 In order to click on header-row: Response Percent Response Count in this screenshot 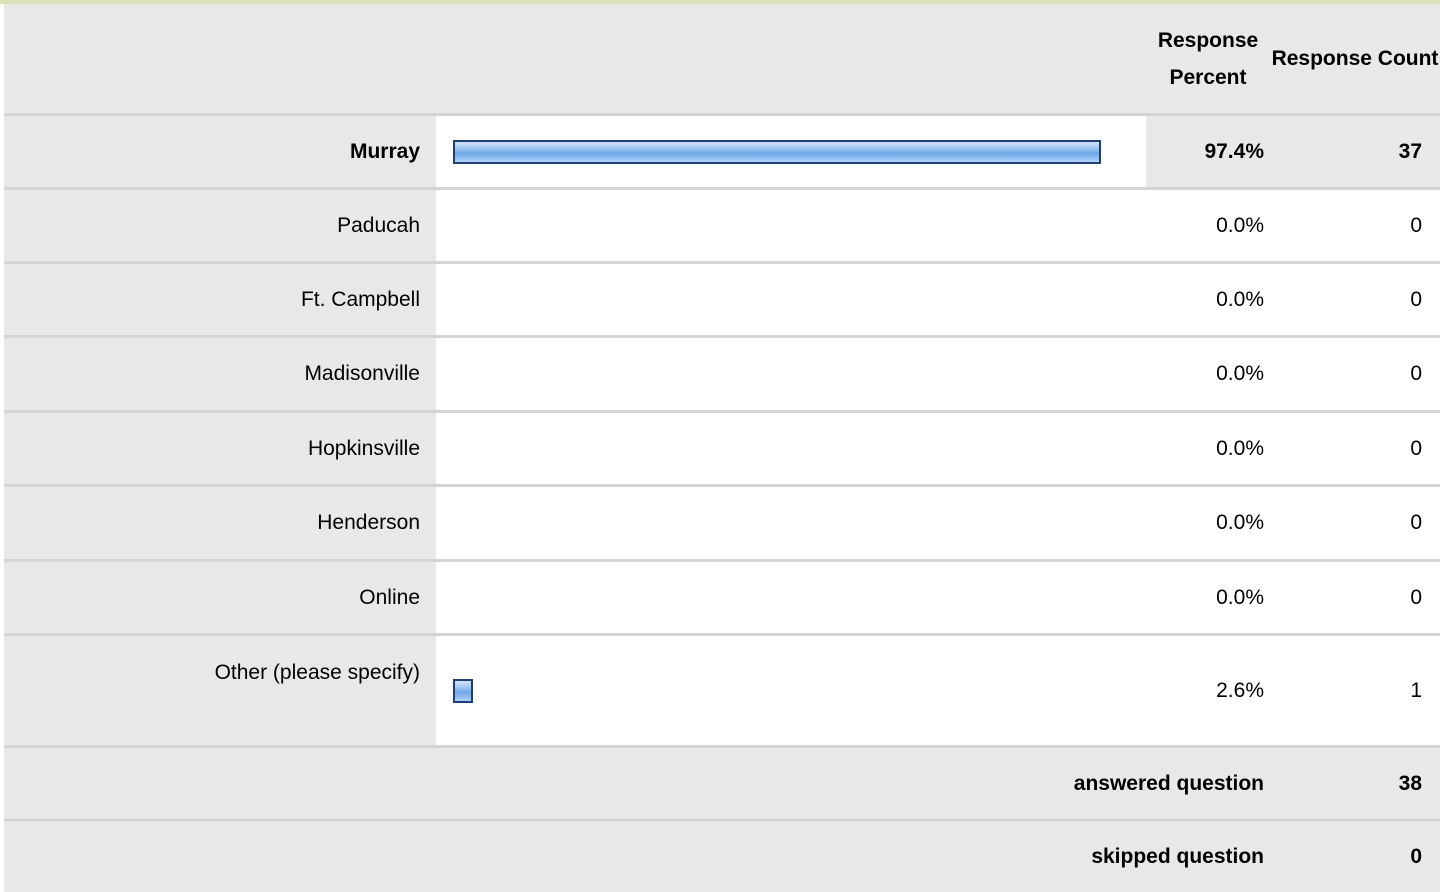, I will do `click(722, 58)`.